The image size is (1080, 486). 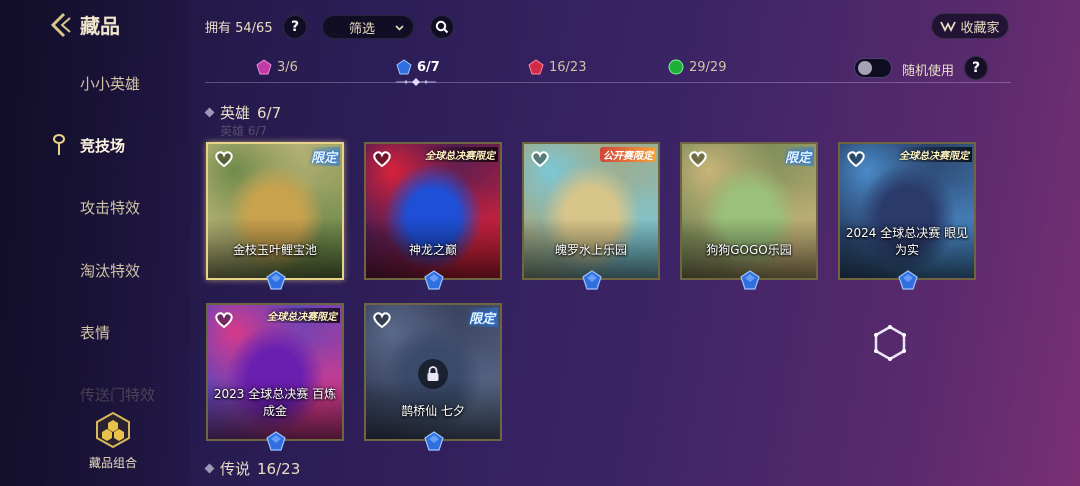 I want to click on sidebar-item-arena: 竞技场, so click(x=102, y=145).